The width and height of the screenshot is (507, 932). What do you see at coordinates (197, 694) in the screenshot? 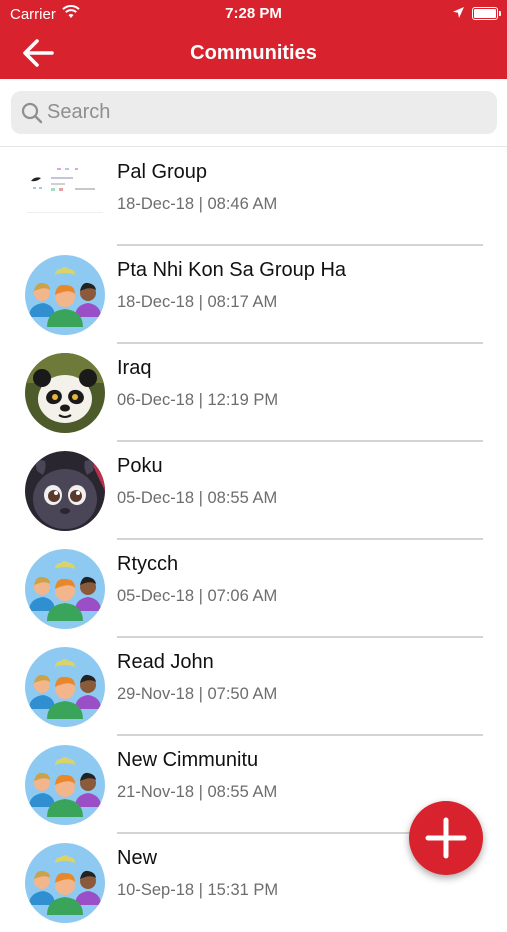
I see `community-date: 29-Nov-18 | 07:50 AM` at bounding box center [197, 694].